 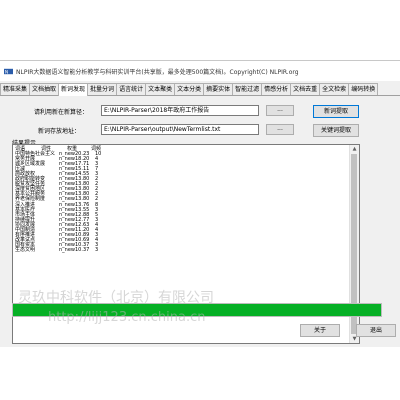 I want to click on new-word-extract-button: 新词提取, so click(x=336, y=111).